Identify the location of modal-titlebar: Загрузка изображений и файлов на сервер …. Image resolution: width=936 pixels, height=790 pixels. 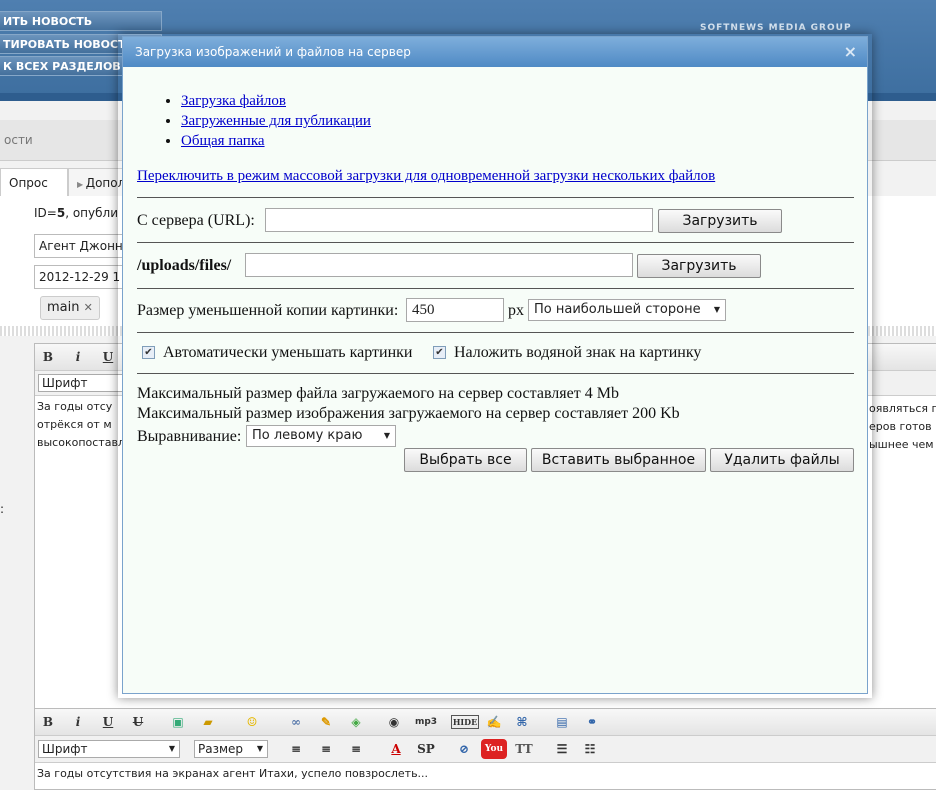
(495, 52).